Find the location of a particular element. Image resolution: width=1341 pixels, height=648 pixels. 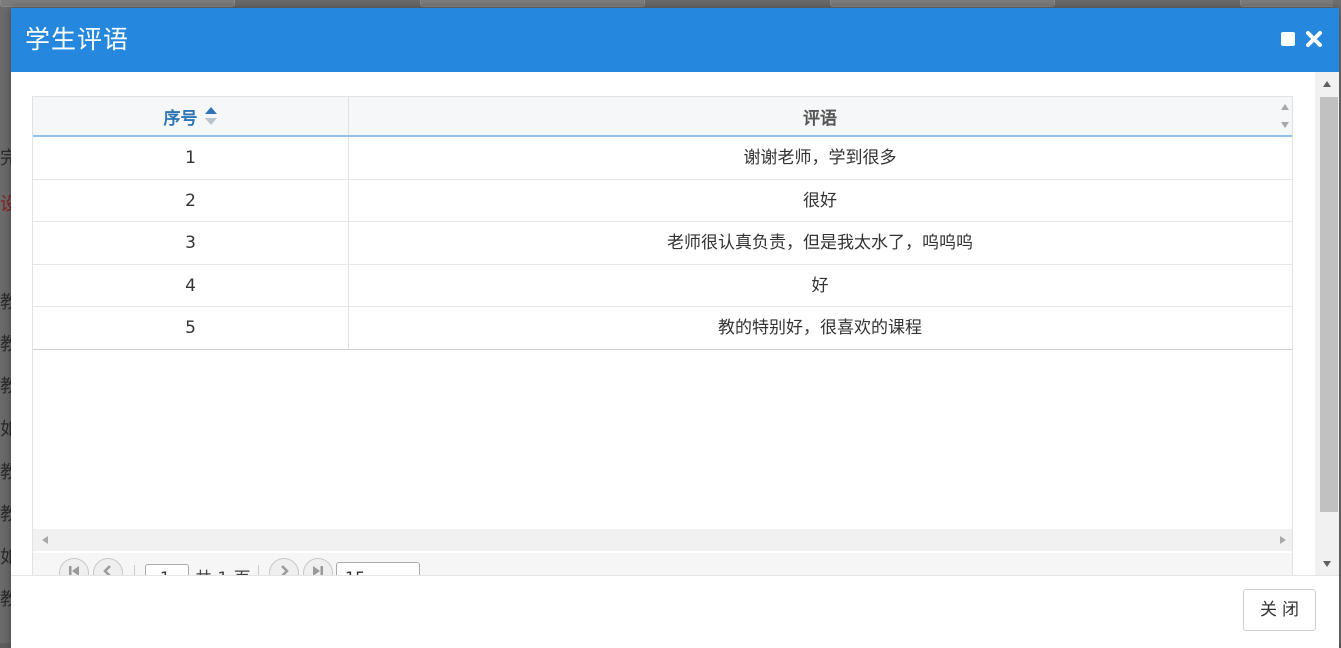

close-icon is located at coordinates (1314, 39).